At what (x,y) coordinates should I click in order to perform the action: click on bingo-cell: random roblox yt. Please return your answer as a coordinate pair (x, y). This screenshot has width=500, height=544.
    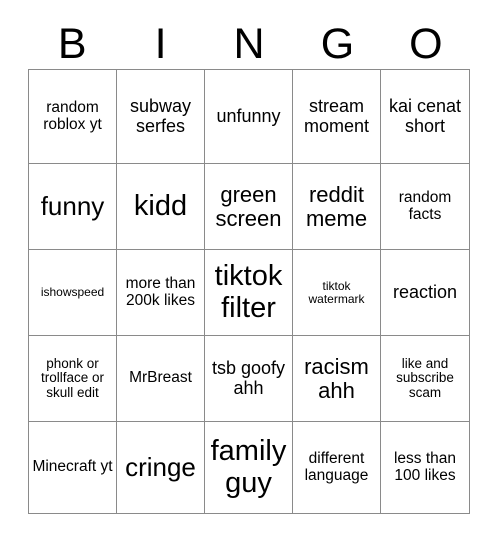
    Looking at the image, I should click on (73, 117).